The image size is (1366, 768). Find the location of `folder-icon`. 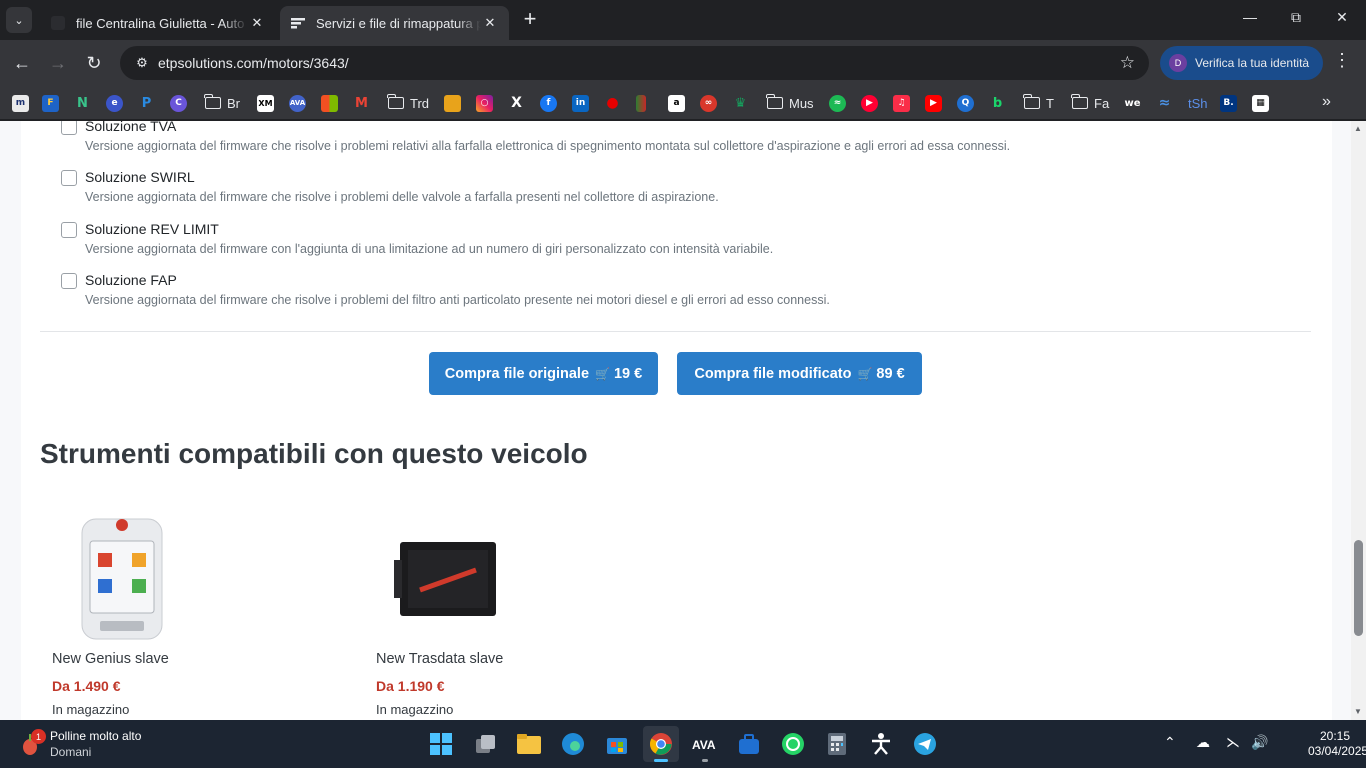

folder-icon is located at coordinates (1031, 101).